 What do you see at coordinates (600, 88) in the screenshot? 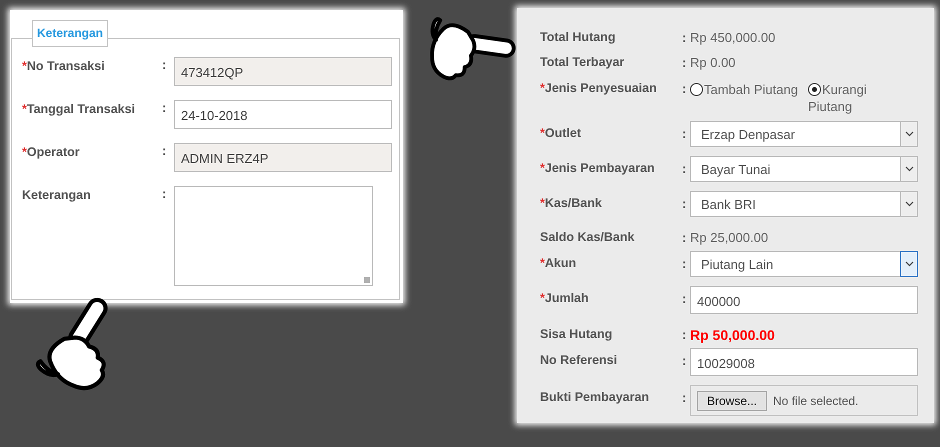
I see `field-label: Jenis Penyesuaian` at bounding box center [600, 88].